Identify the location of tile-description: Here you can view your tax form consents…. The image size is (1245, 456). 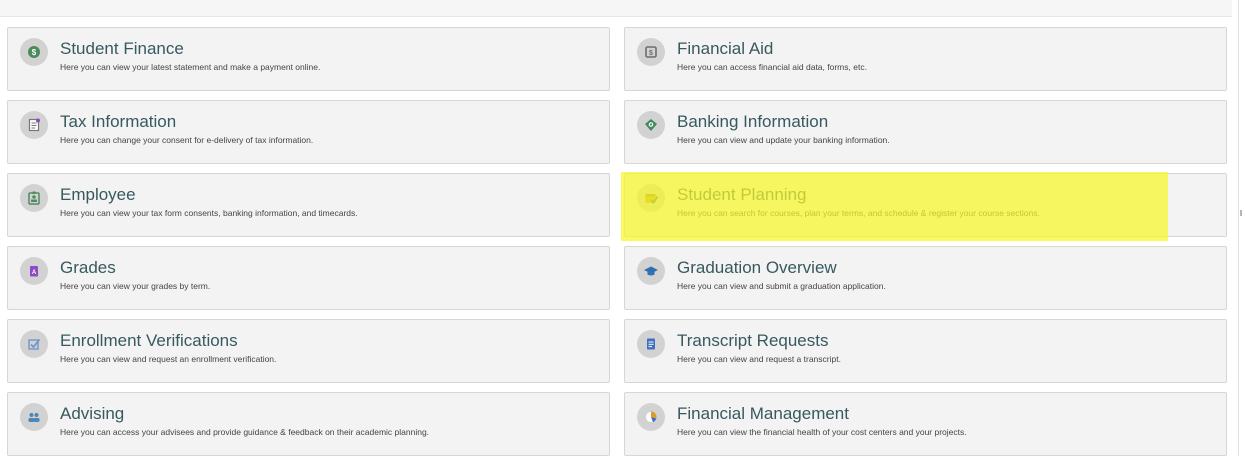
(209, 213).